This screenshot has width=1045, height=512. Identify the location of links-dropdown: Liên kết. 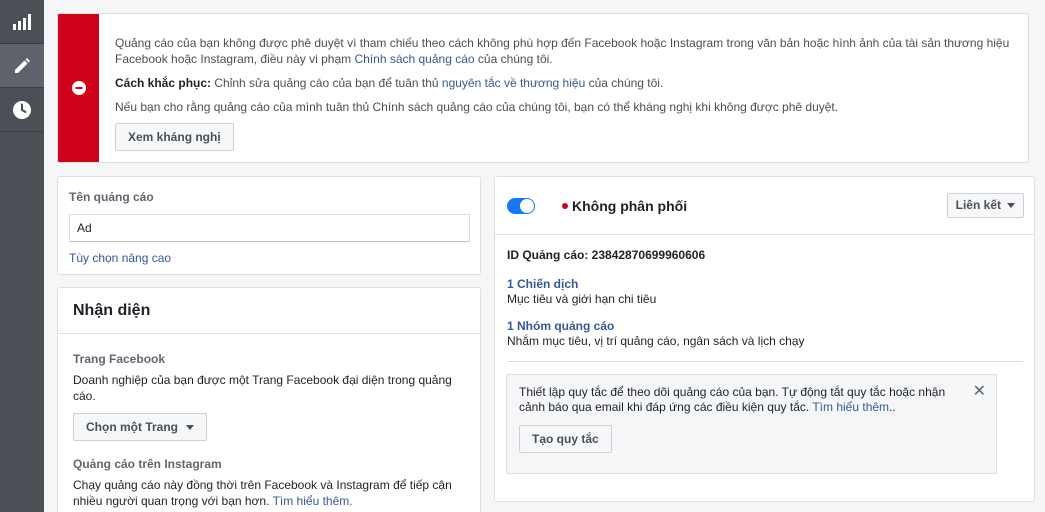
(985, 205).